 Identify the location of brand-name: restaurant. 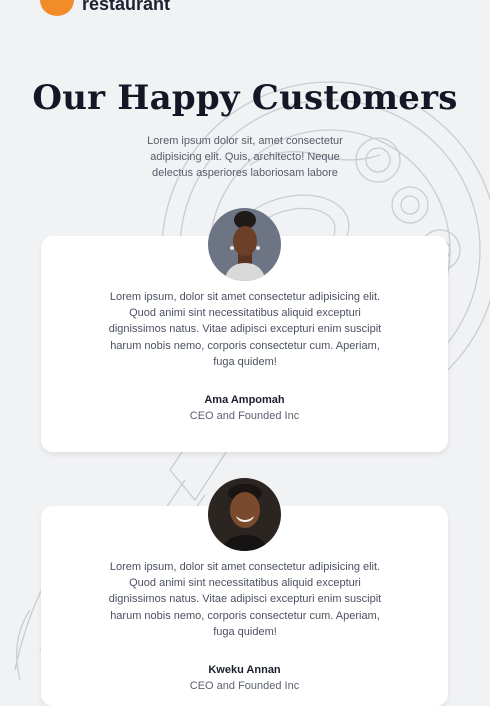
(126, 7).